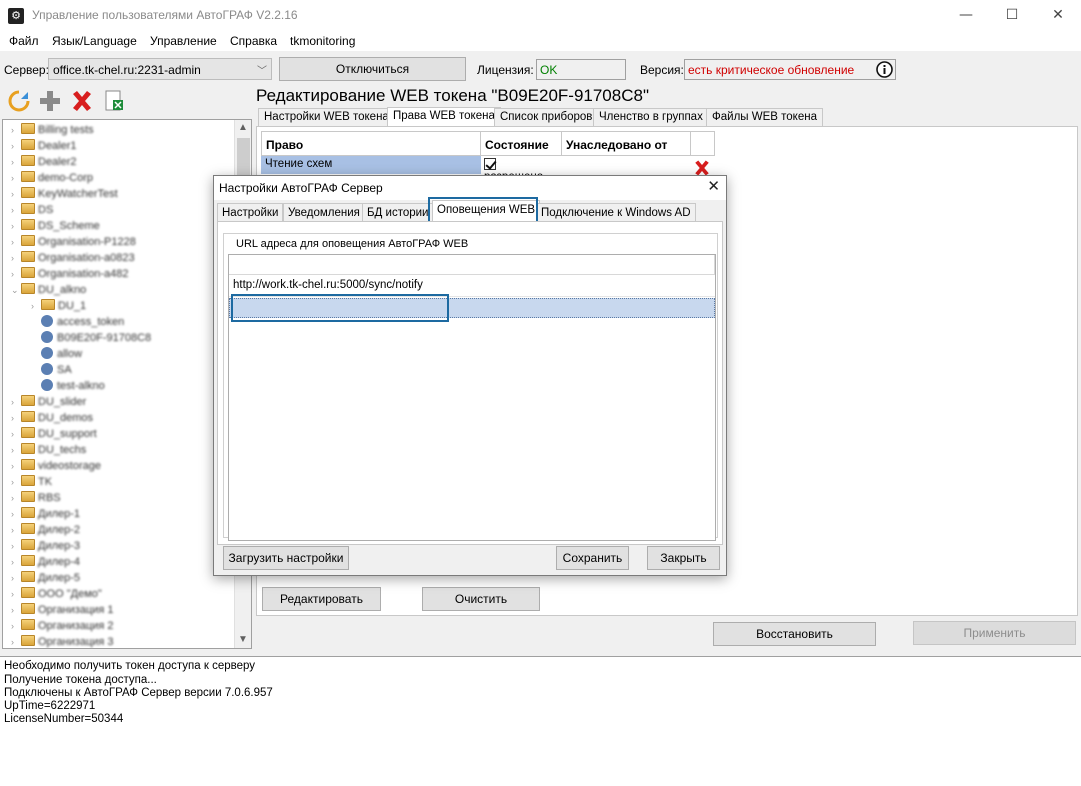  I want to click on export-excel-icon, so click(114, 101).